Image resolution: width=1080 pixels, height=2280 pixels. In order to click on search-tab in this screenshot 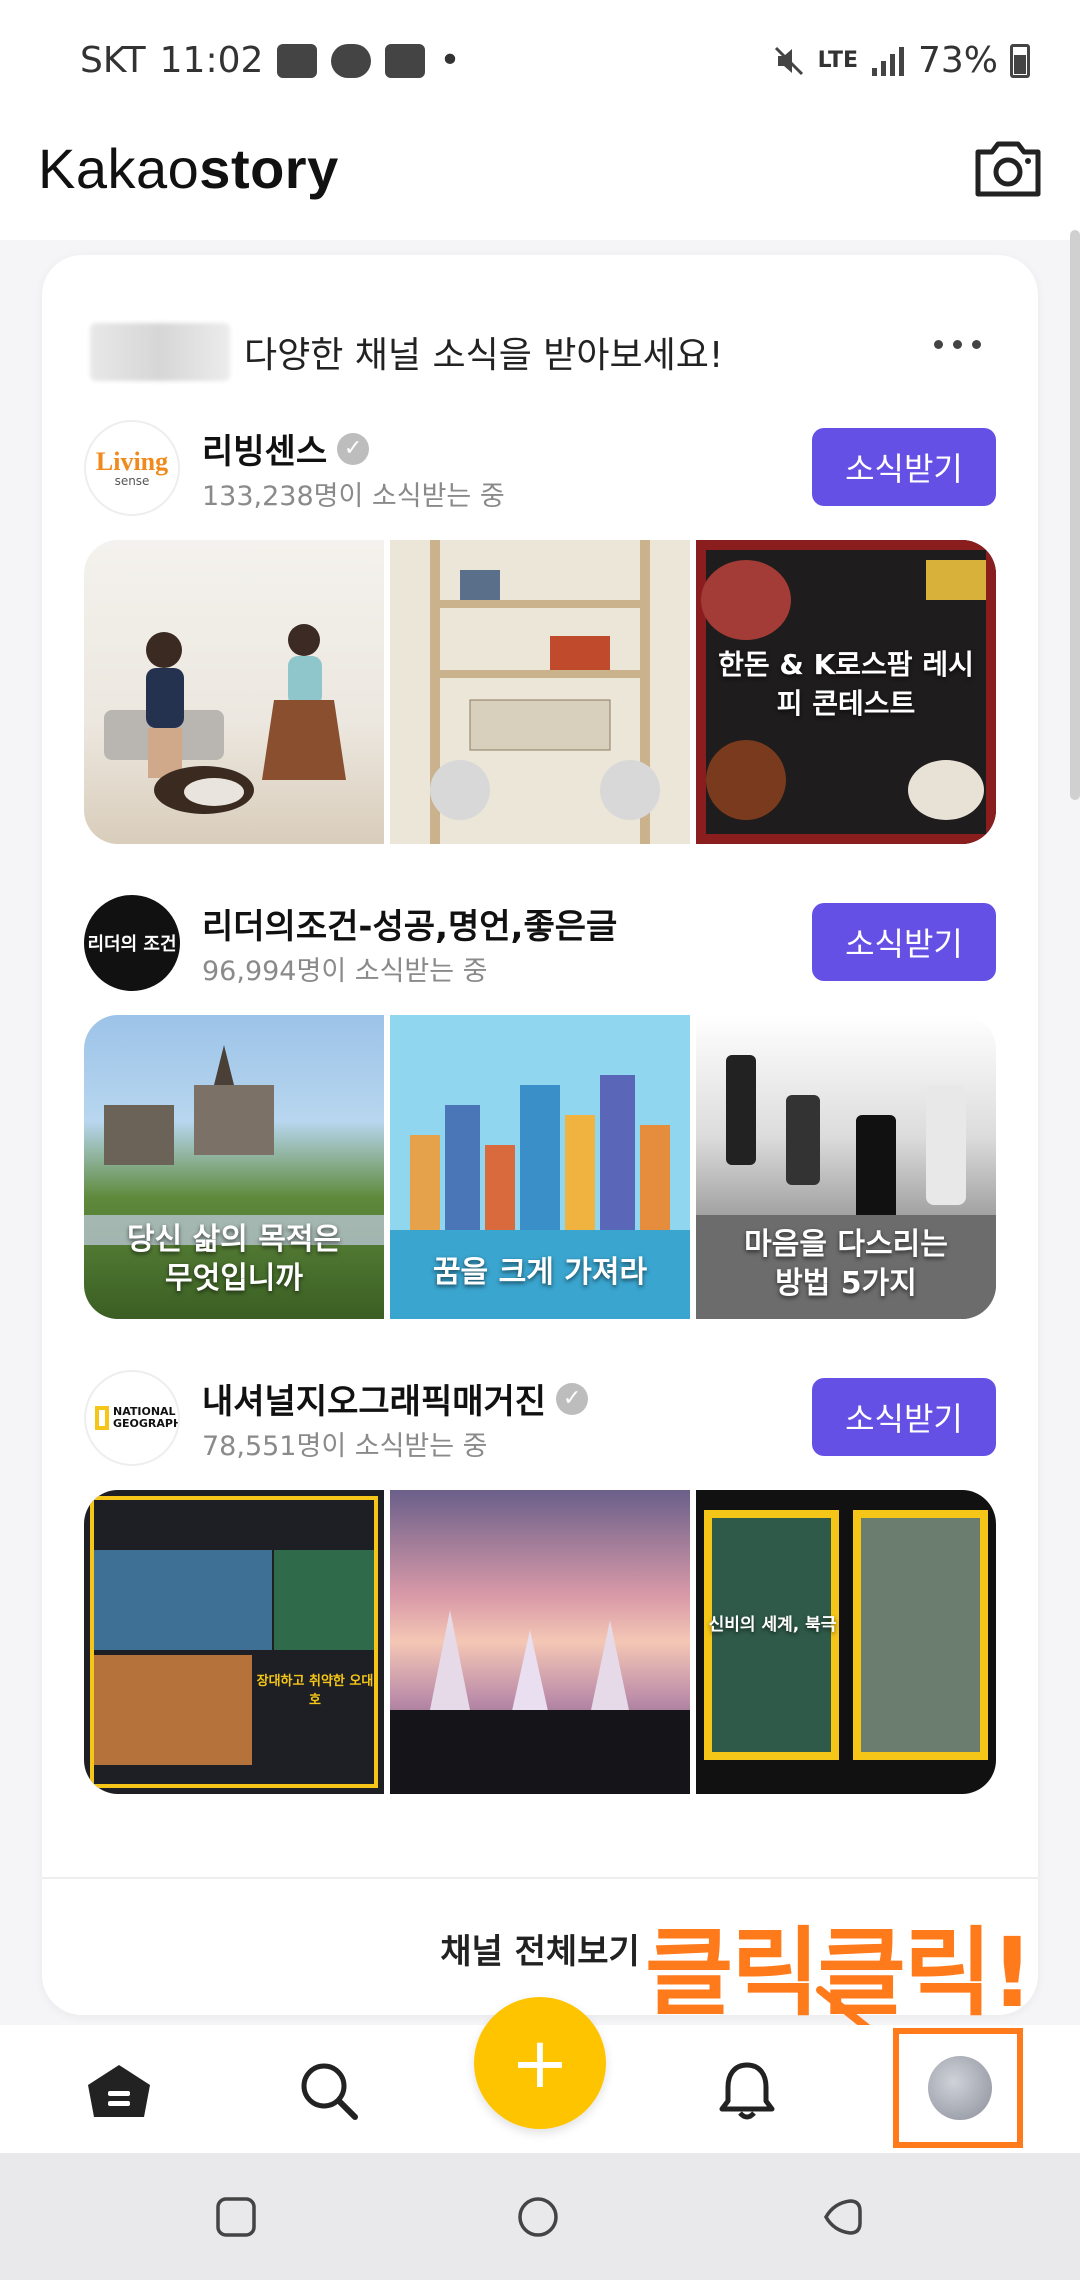, I will do `click(329, 2091)`.